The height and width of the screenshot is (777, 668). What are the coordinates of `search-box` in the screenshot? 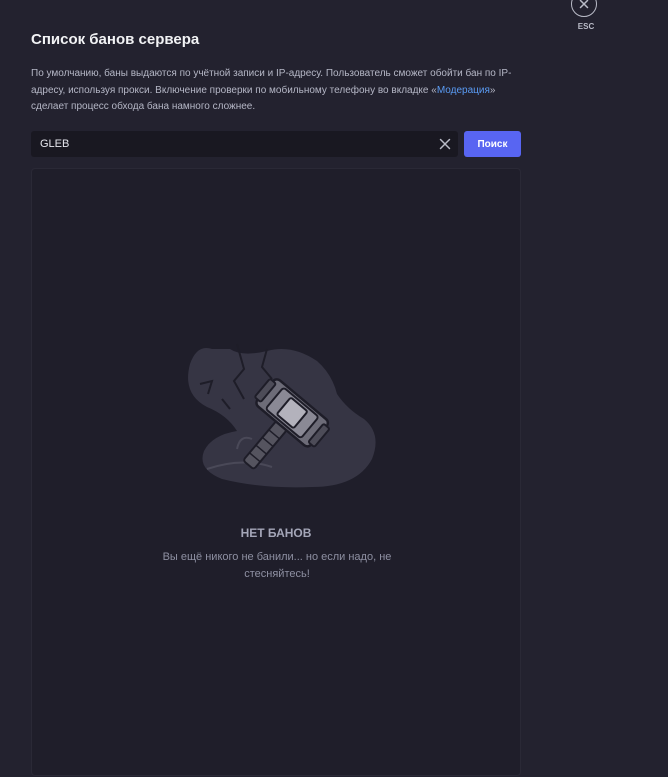 It's located at (244, 144).